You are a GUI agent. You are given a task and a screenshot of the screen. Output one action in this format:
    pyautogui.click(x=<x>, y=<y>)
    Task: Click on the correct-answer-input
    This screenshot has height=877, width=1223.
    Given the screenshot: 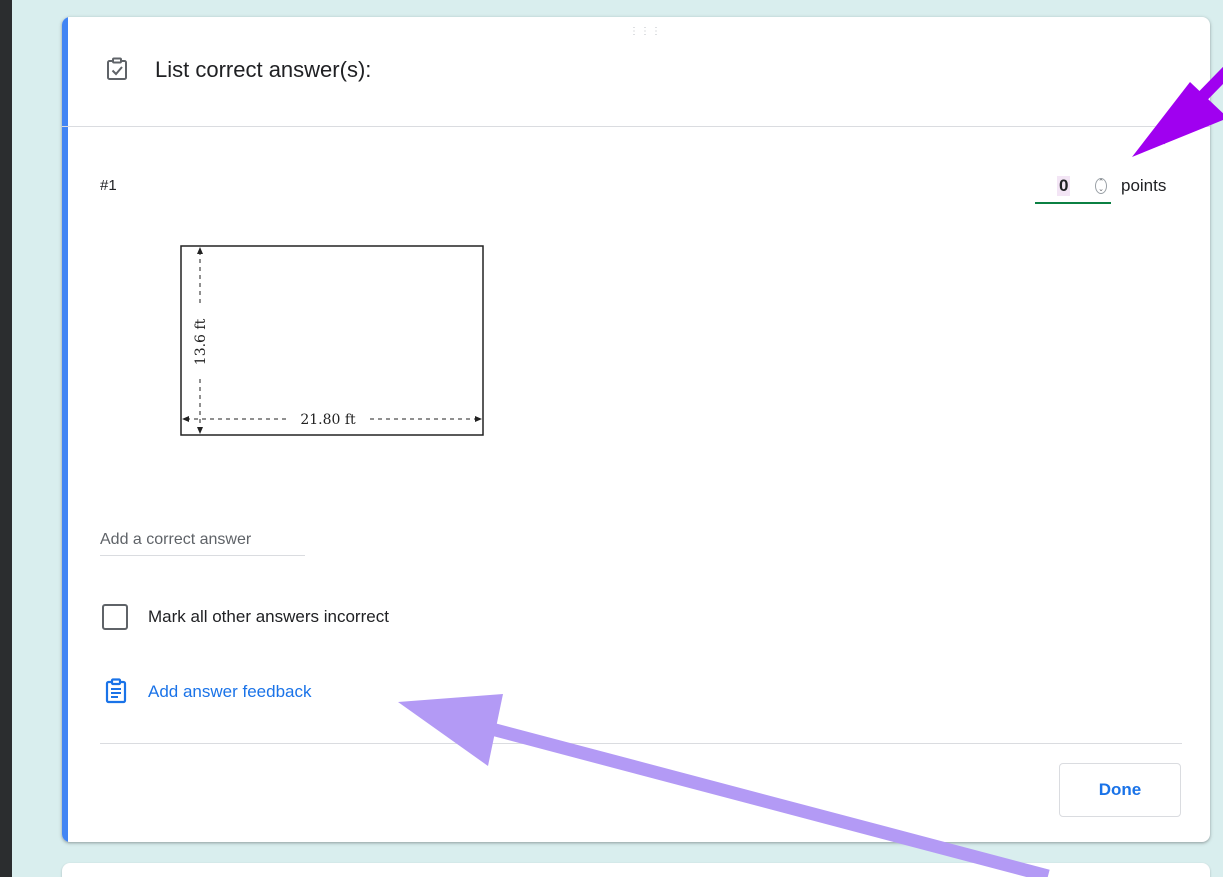 What is the action you would take?
    pyautogui.click(x=202, y=540)
    